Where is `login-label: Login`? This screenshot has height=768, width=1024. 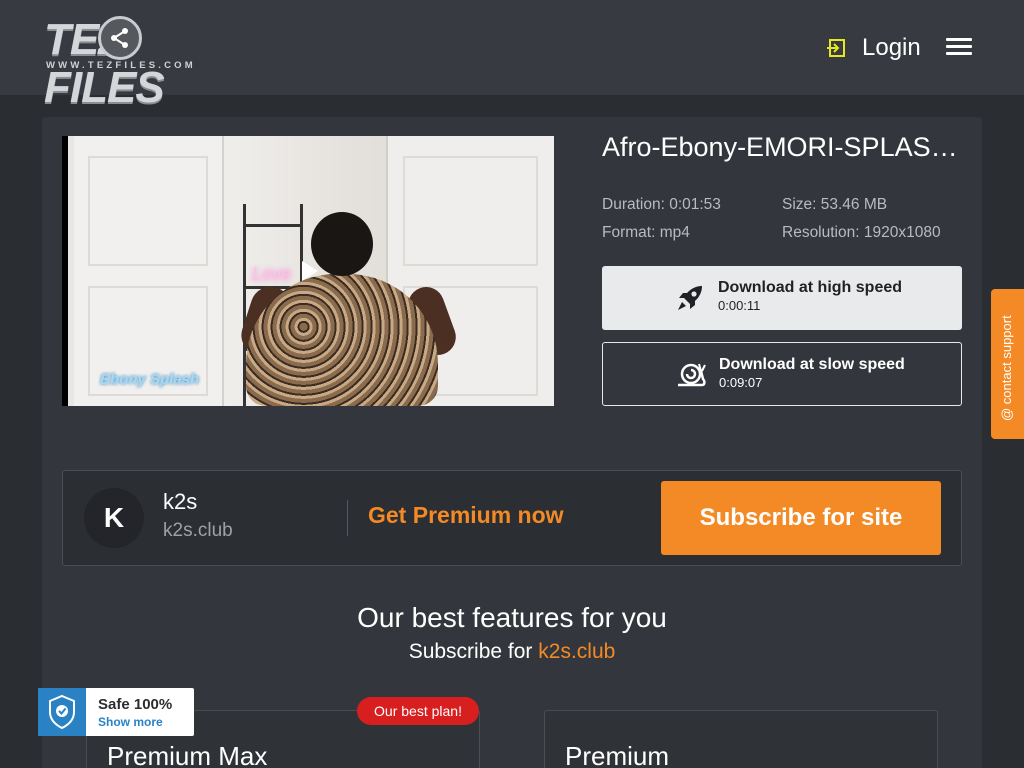
login-label: Login is located at coordinates (891, 47).